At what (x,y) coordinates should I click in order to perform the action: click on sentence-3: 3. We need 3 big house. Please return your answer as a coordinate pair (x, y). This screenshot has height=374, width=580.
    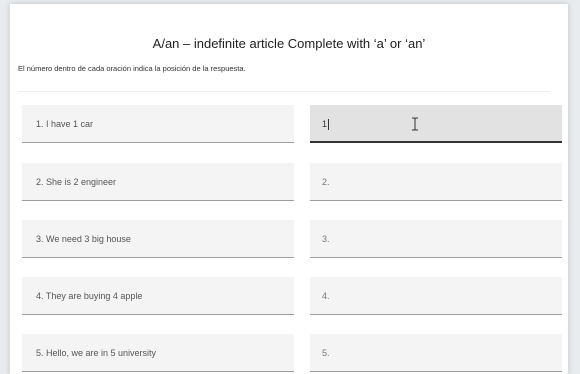
    Looking at the image, I should click on (158, 239).